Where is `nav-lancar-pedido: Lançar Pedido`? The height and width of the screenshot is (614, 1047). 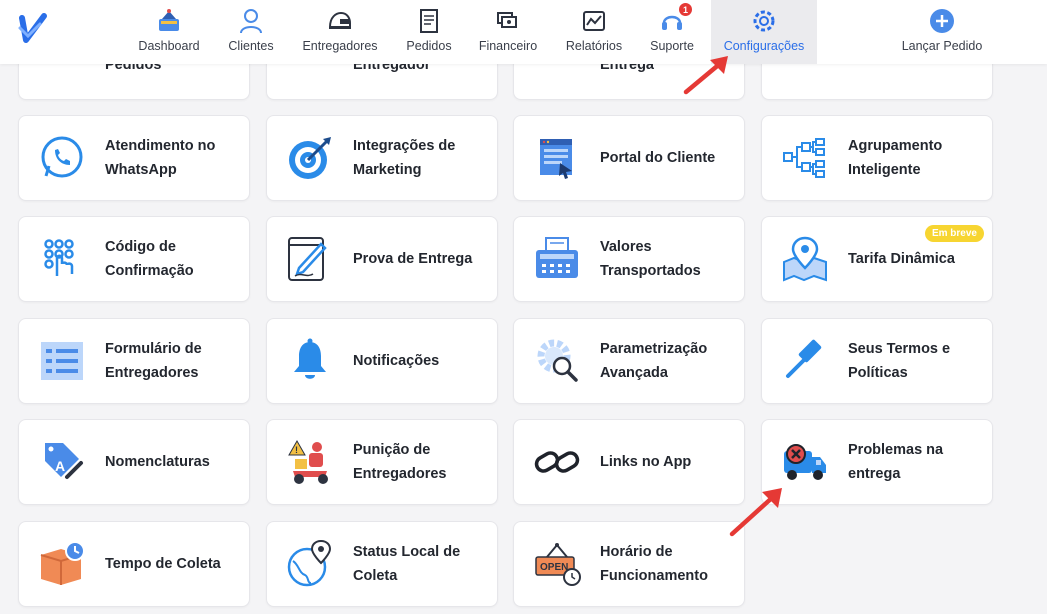 nav-lancar-pedido: Lançar Pedido is located at coordinates (942, 32).